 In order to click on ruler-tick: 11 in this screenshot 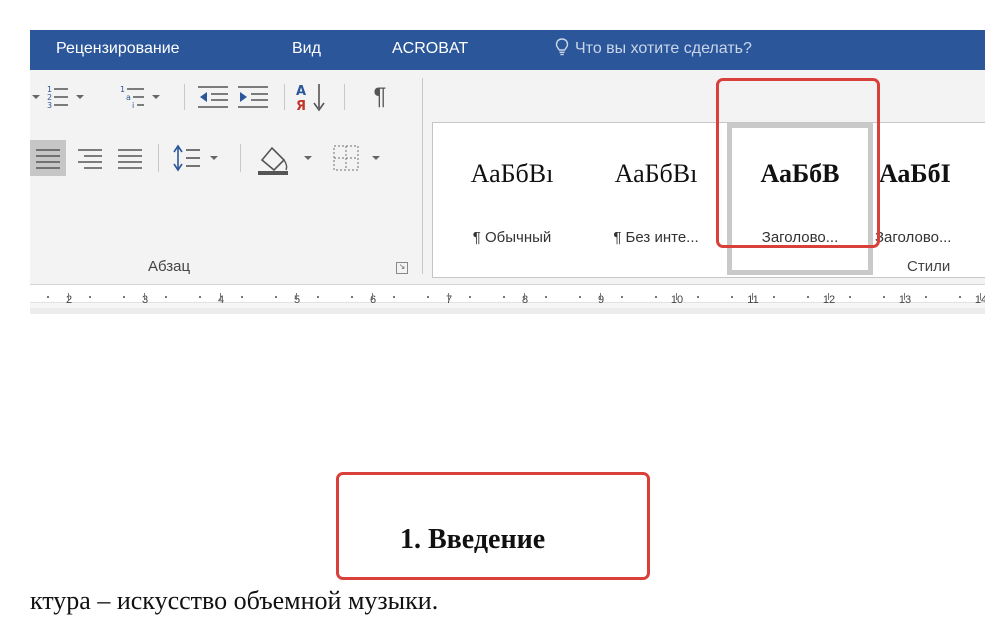, I will do `click(753, 300)`.